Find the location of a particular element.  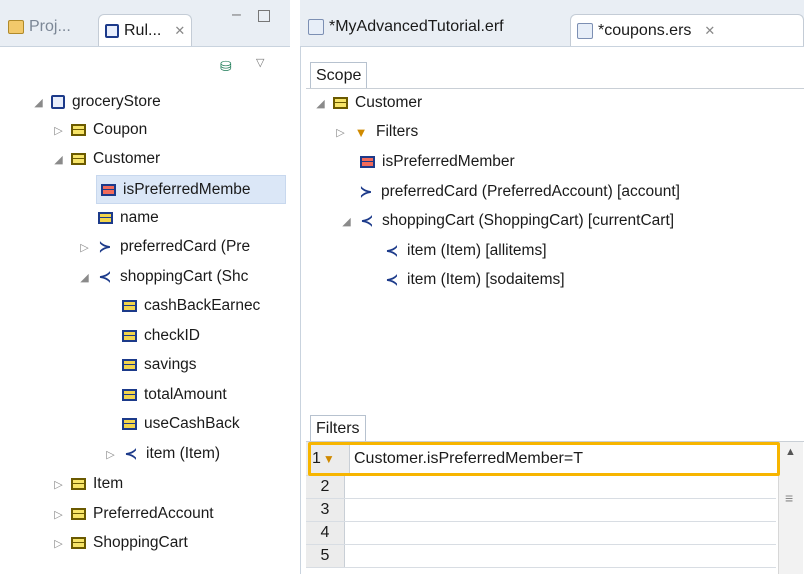

highlight-box is located at coordinates (544, 459).